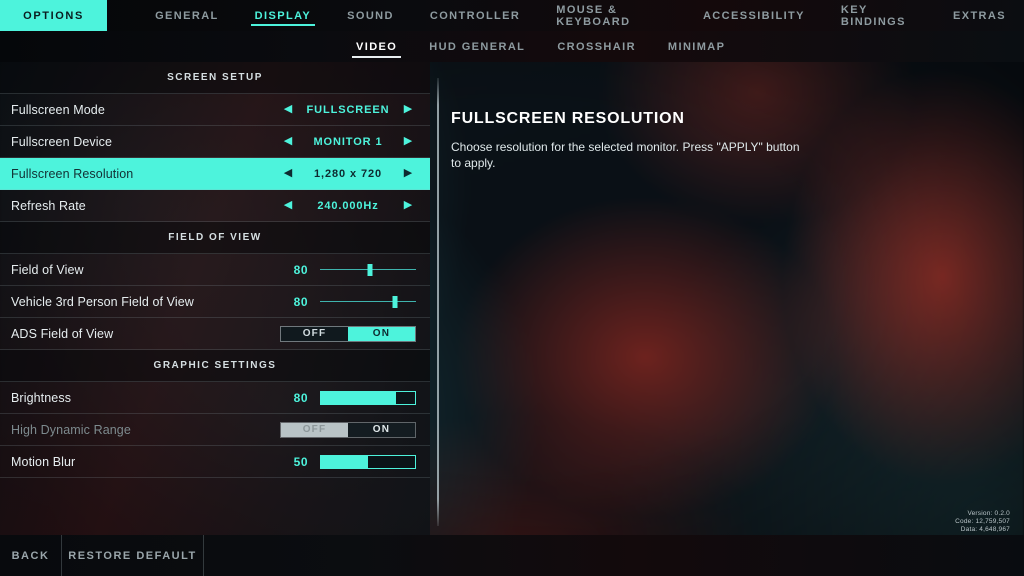  I want to click on setting-row: Brightness 80, so click(215, 398).